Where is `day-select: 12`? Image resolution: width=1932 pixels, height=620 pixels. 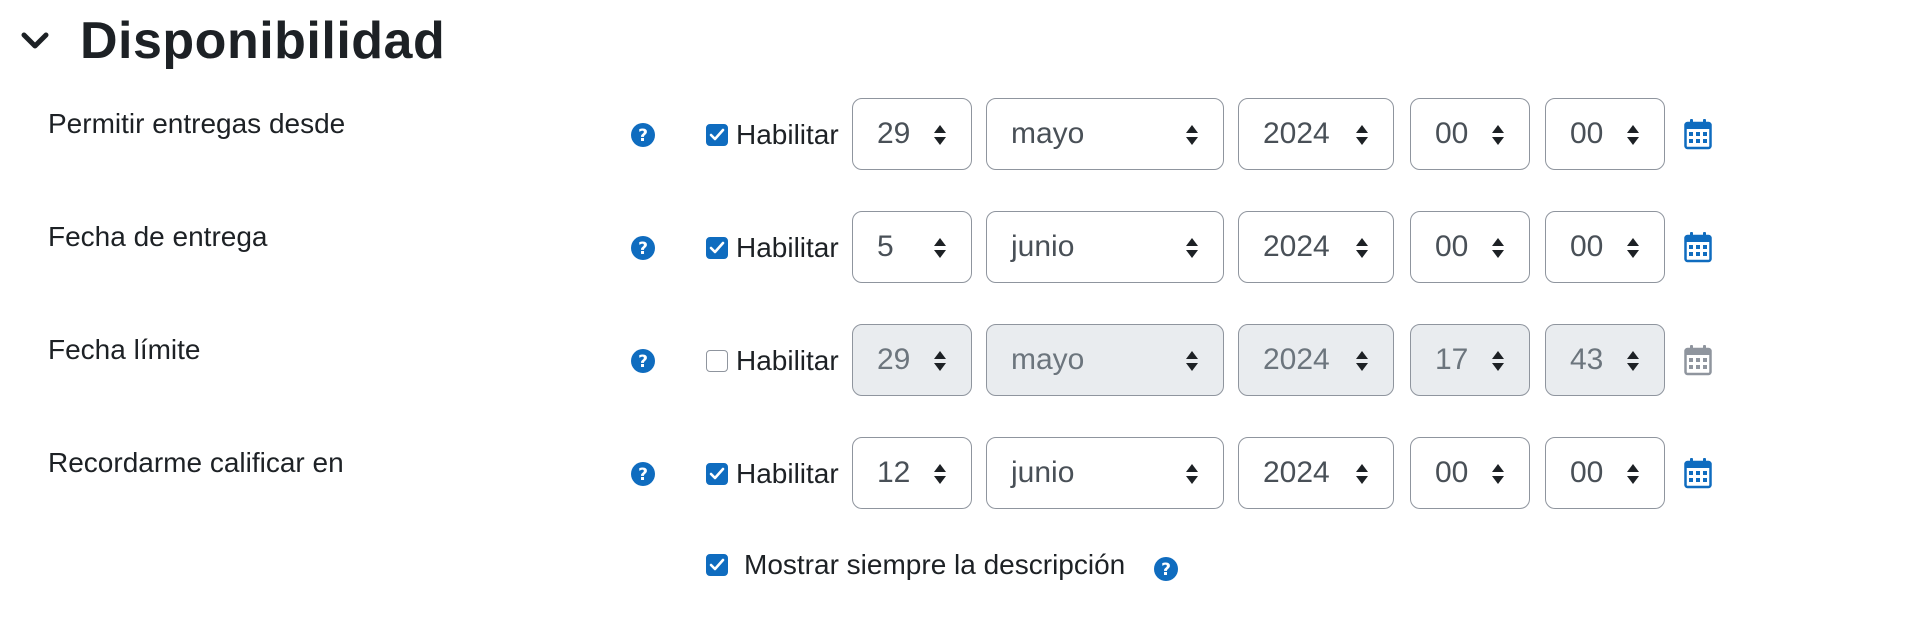
day-select: 12 is located at coordinates (912, 473).